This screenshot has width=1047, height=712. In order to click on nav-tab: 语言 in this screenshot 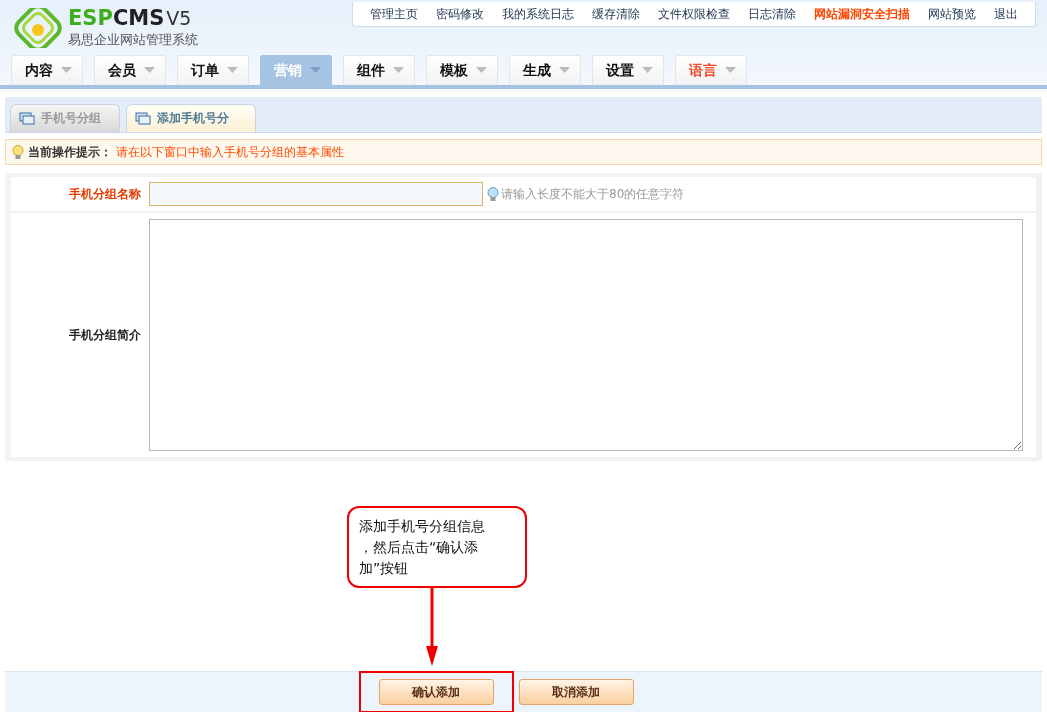, I will do `click(711, 70)`.